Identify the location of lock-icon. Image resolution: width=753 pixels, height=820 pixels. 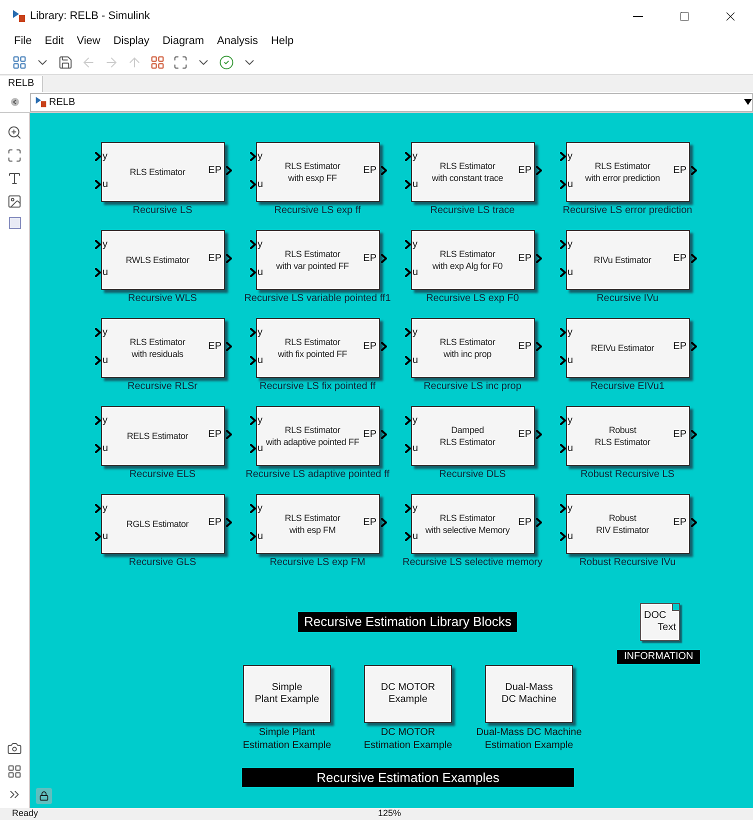
(44, 796).